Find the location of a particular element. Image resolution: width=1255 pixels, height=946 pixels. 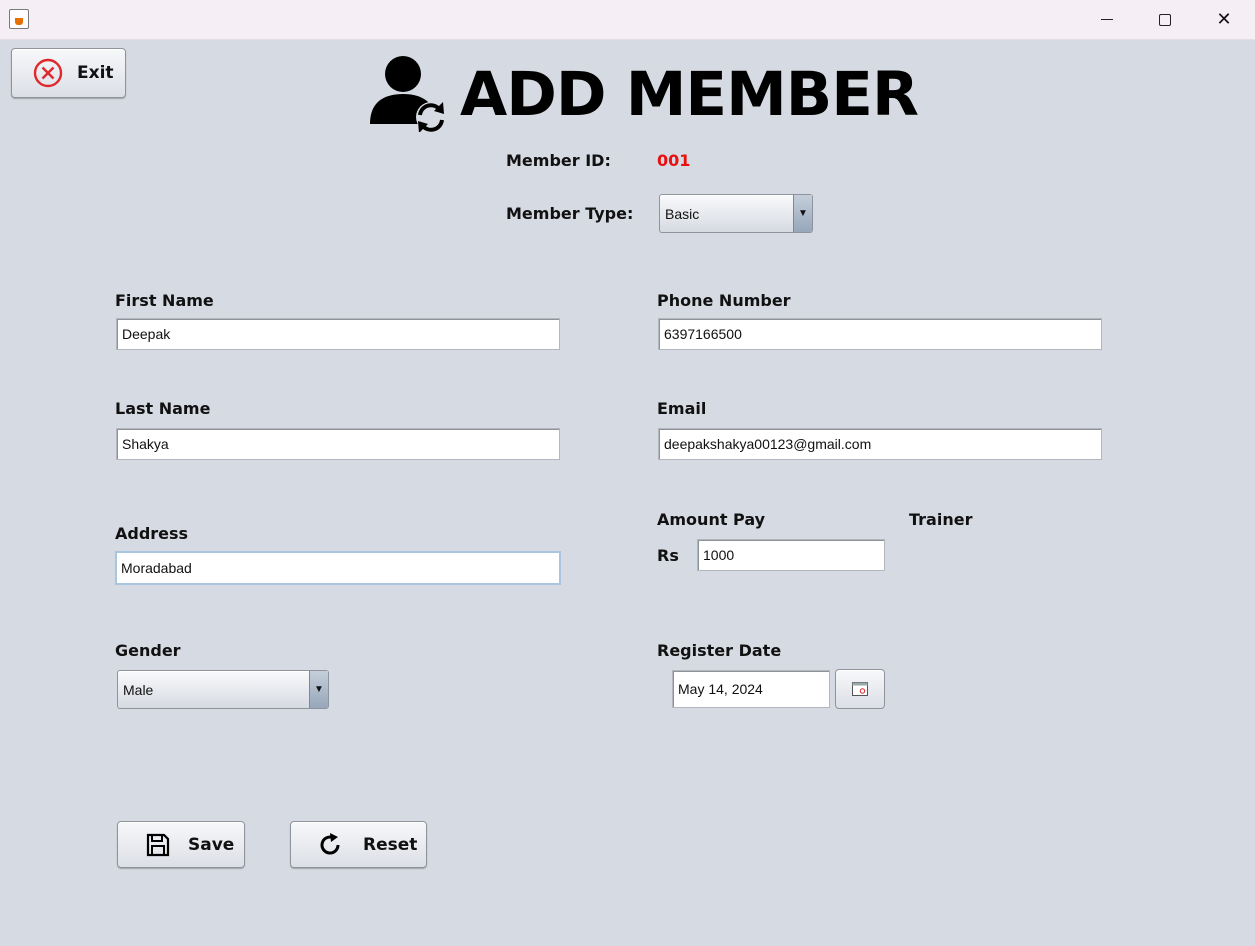

register-date-field is located at coordinates (751, 689).